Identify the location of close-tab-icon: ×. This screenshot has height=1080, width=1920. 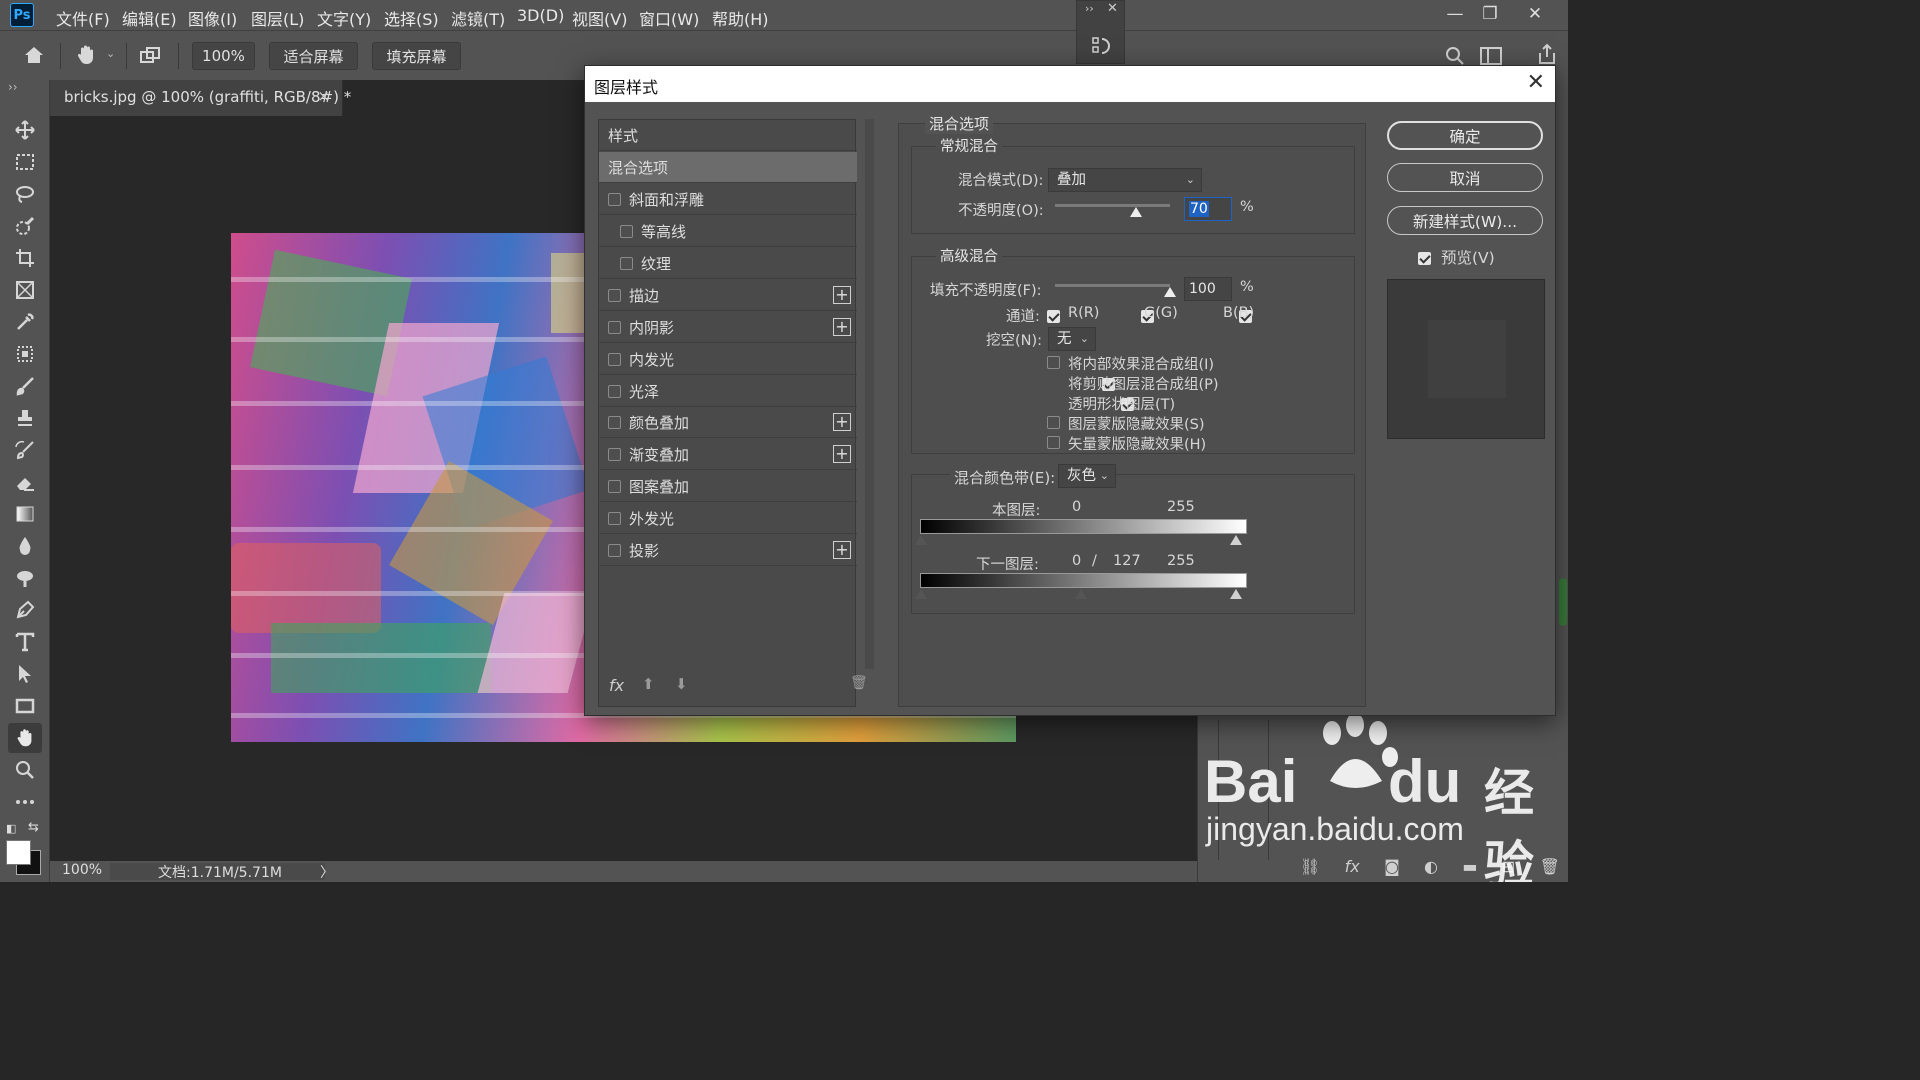
(323, 96).